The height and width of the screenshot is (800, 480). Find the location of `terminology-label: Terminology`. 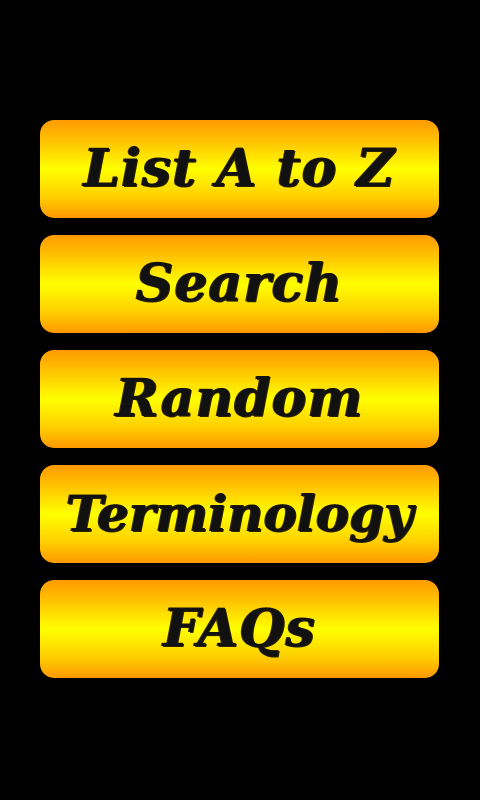

terminology-label: Terminology is located at coordinates (239, 513).